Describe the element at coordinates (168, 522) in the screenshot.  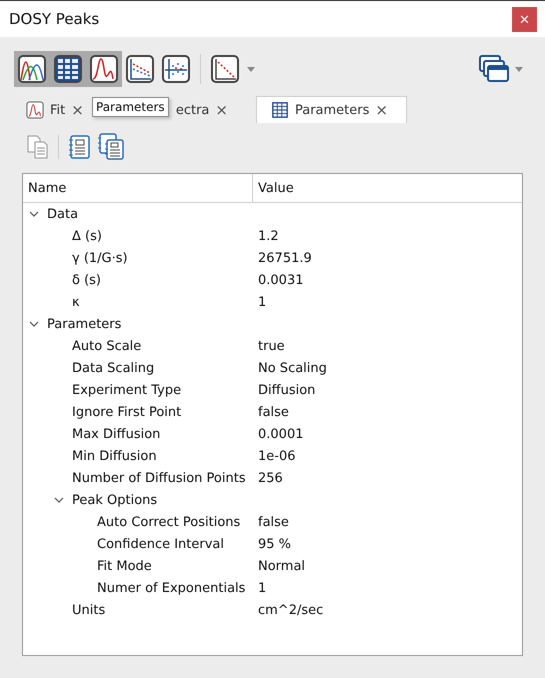
I see `property-name: Auto Correct Positions` at that location.